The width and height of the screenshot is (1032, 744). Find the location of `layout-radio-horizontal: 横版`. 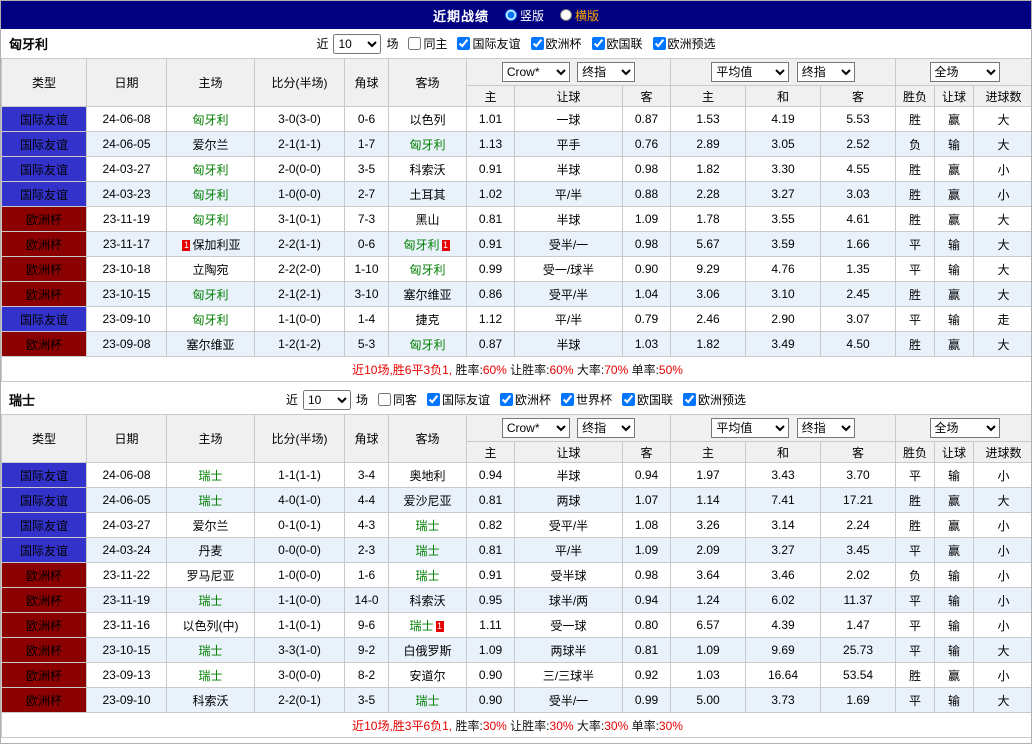

layout-radio-horizontal: 横版 is located at coordinates (579, 15).